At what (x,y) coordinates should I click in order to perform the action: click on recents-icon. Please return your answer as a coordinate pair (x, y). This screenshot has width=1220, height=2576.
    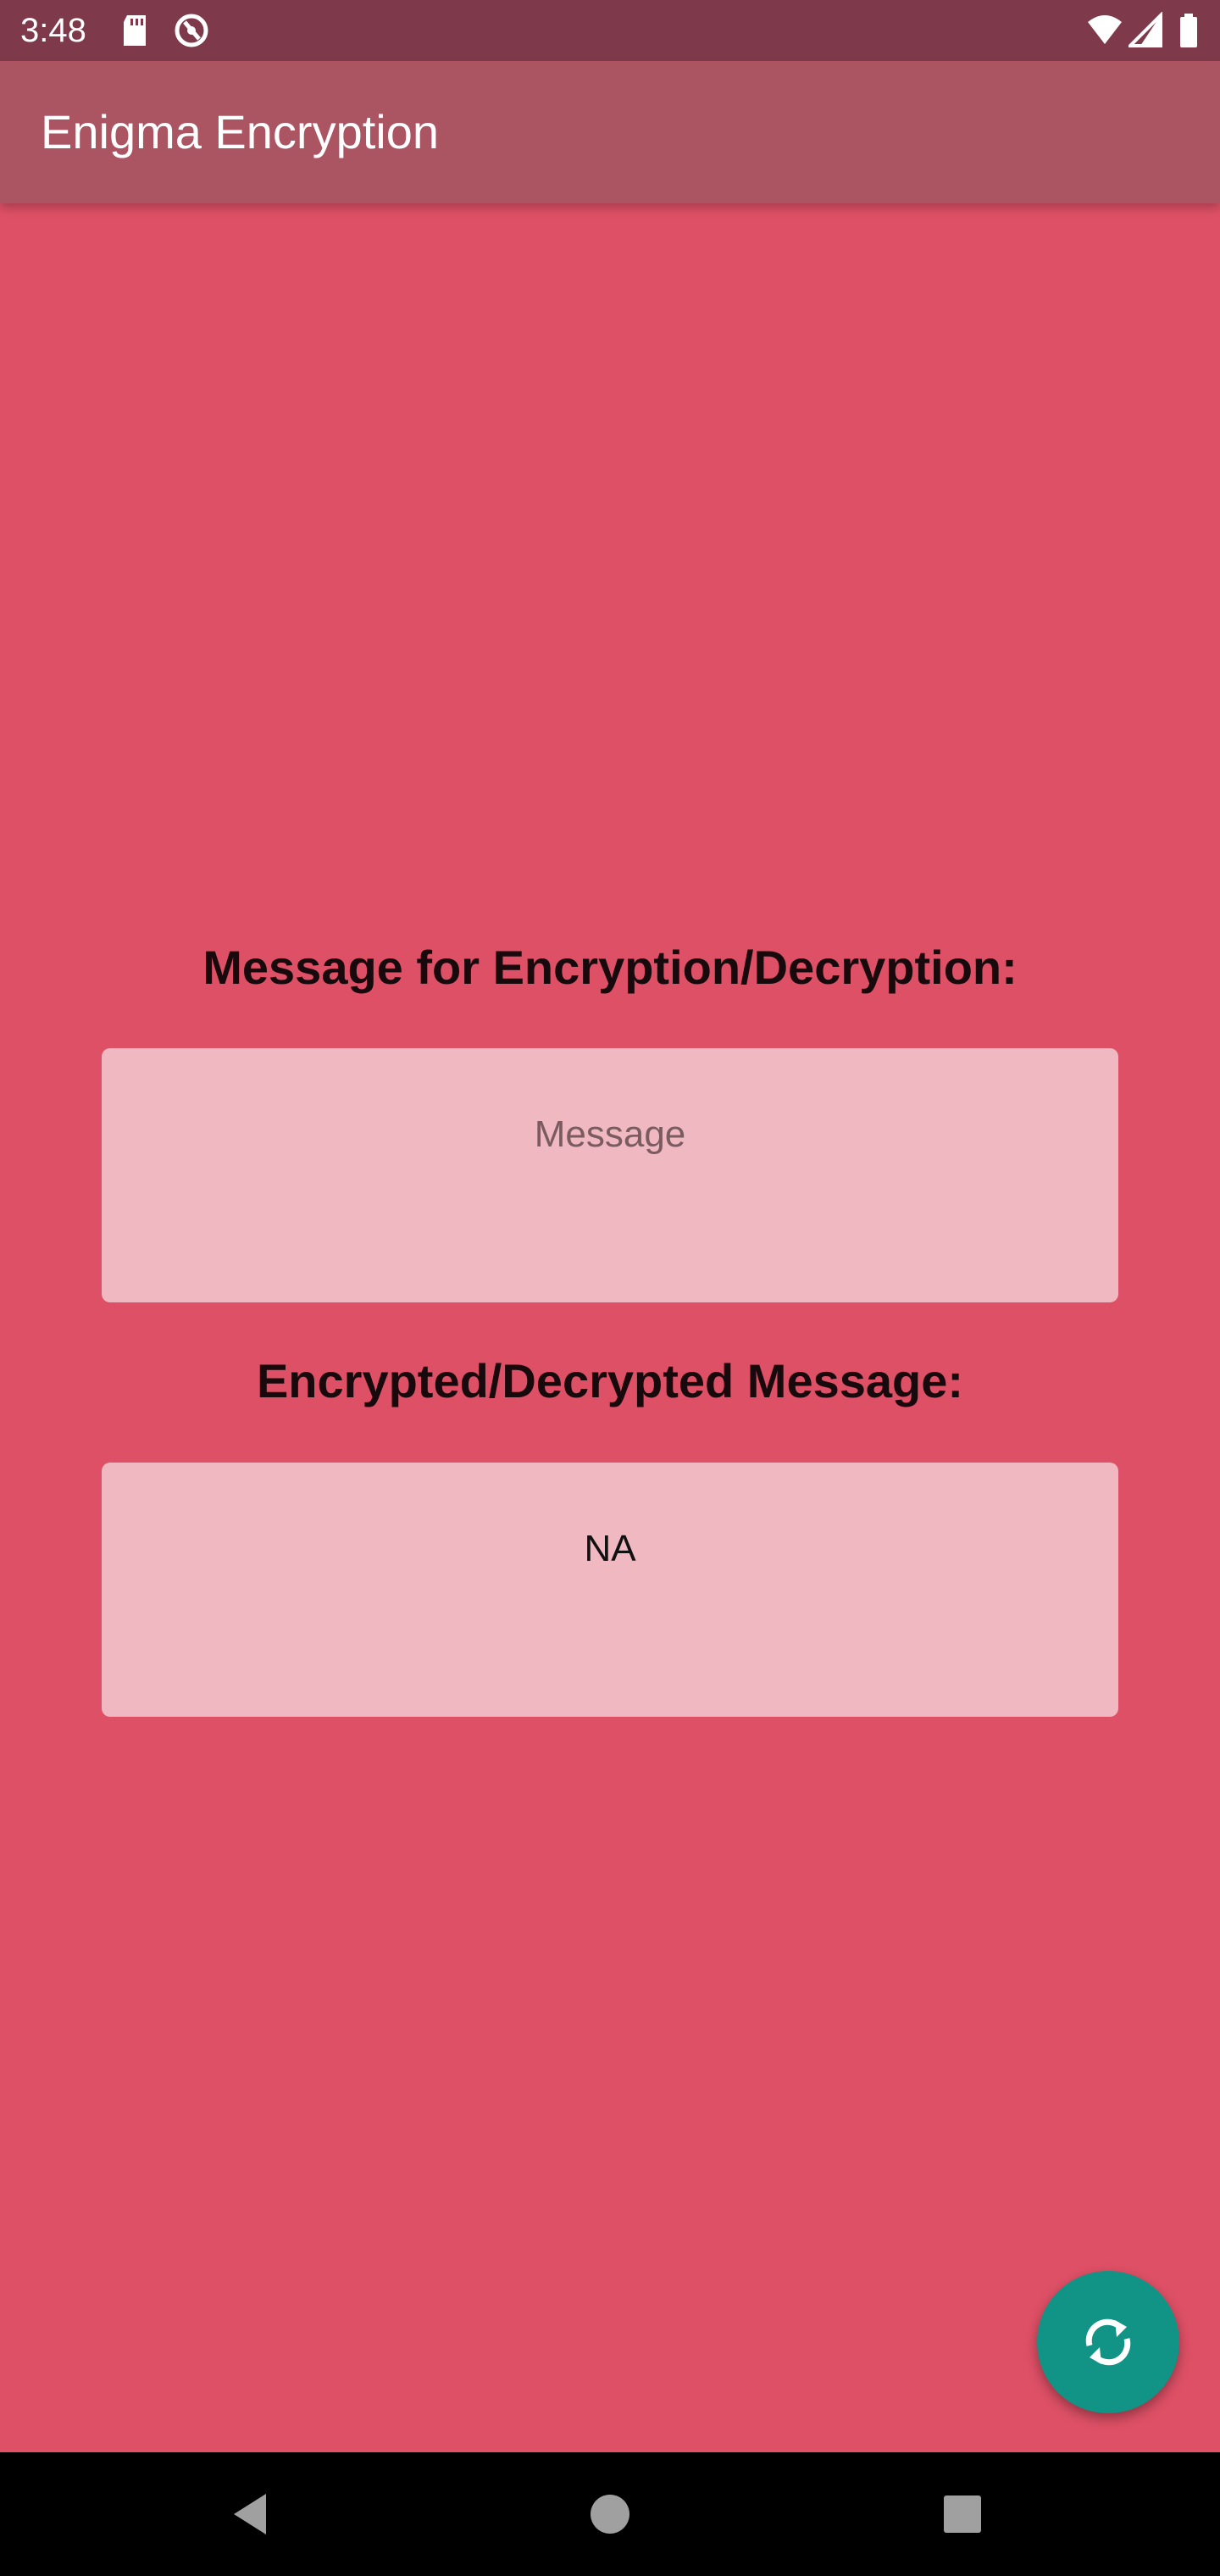
    Looking at the image, I should click on (962, 2514).